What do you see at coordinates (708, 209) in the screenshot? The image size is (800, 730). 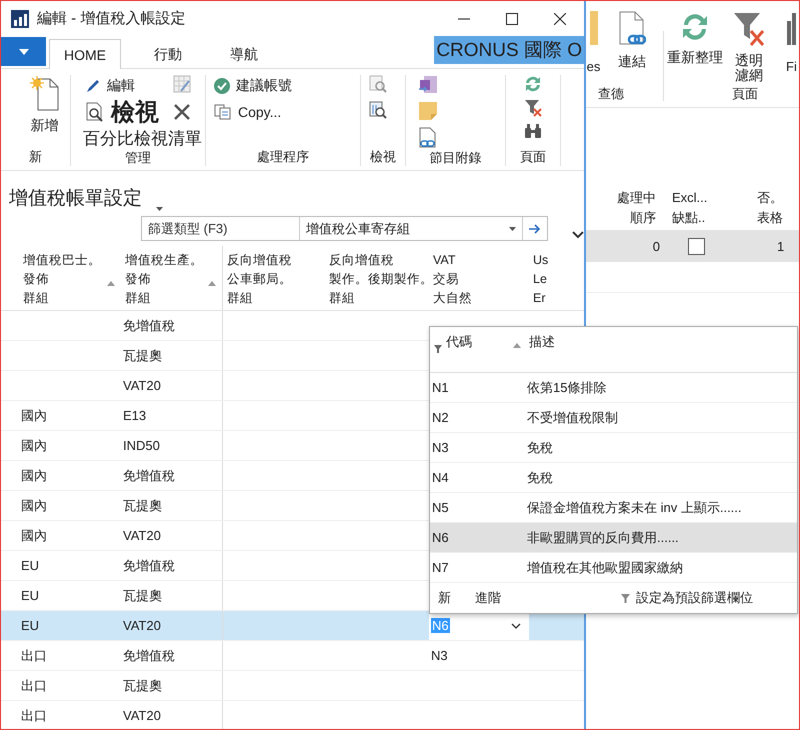 I see `column-header: Excl... 缺點..` at bounding box center [708, 209].